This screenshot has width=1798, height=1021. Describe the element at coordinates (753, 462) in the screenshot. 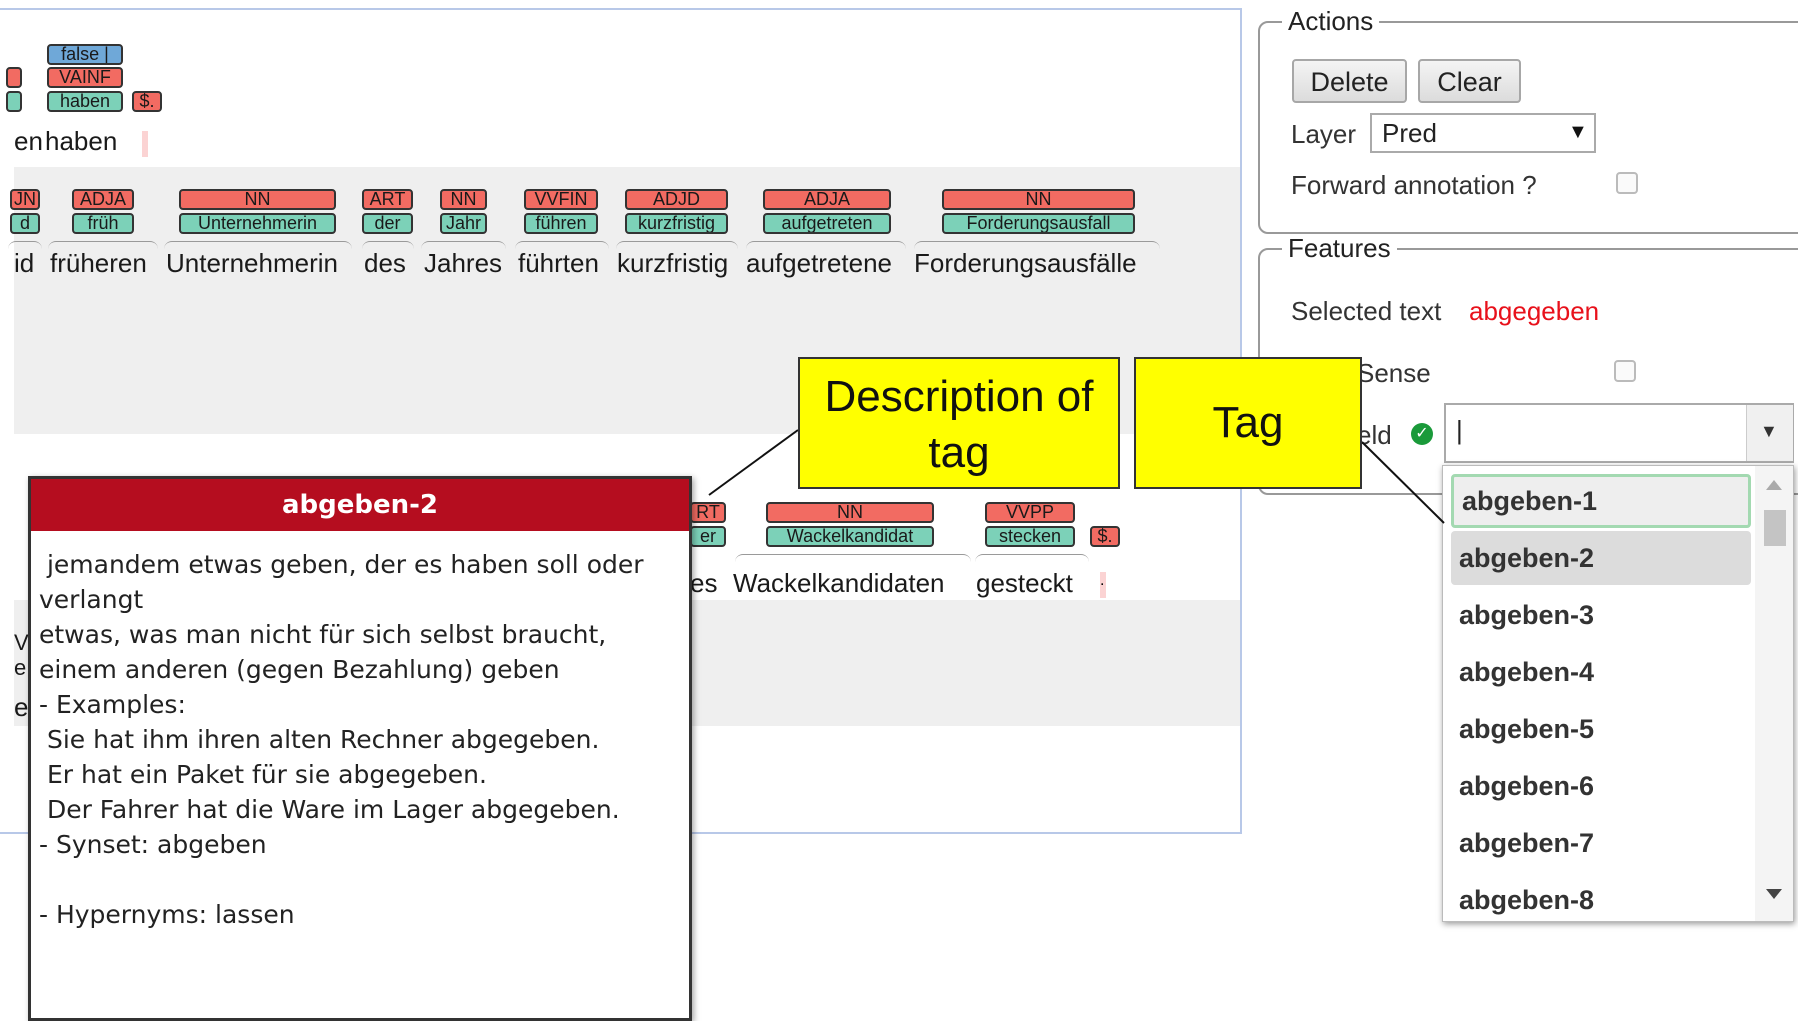

I see `callout-line-desc` at that location.